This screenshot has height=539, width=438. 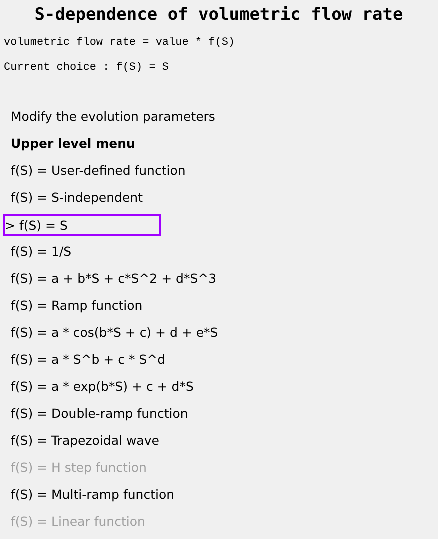 I want to click on menu-item: Modify the evolution parameters, so click(x=108, y=116).